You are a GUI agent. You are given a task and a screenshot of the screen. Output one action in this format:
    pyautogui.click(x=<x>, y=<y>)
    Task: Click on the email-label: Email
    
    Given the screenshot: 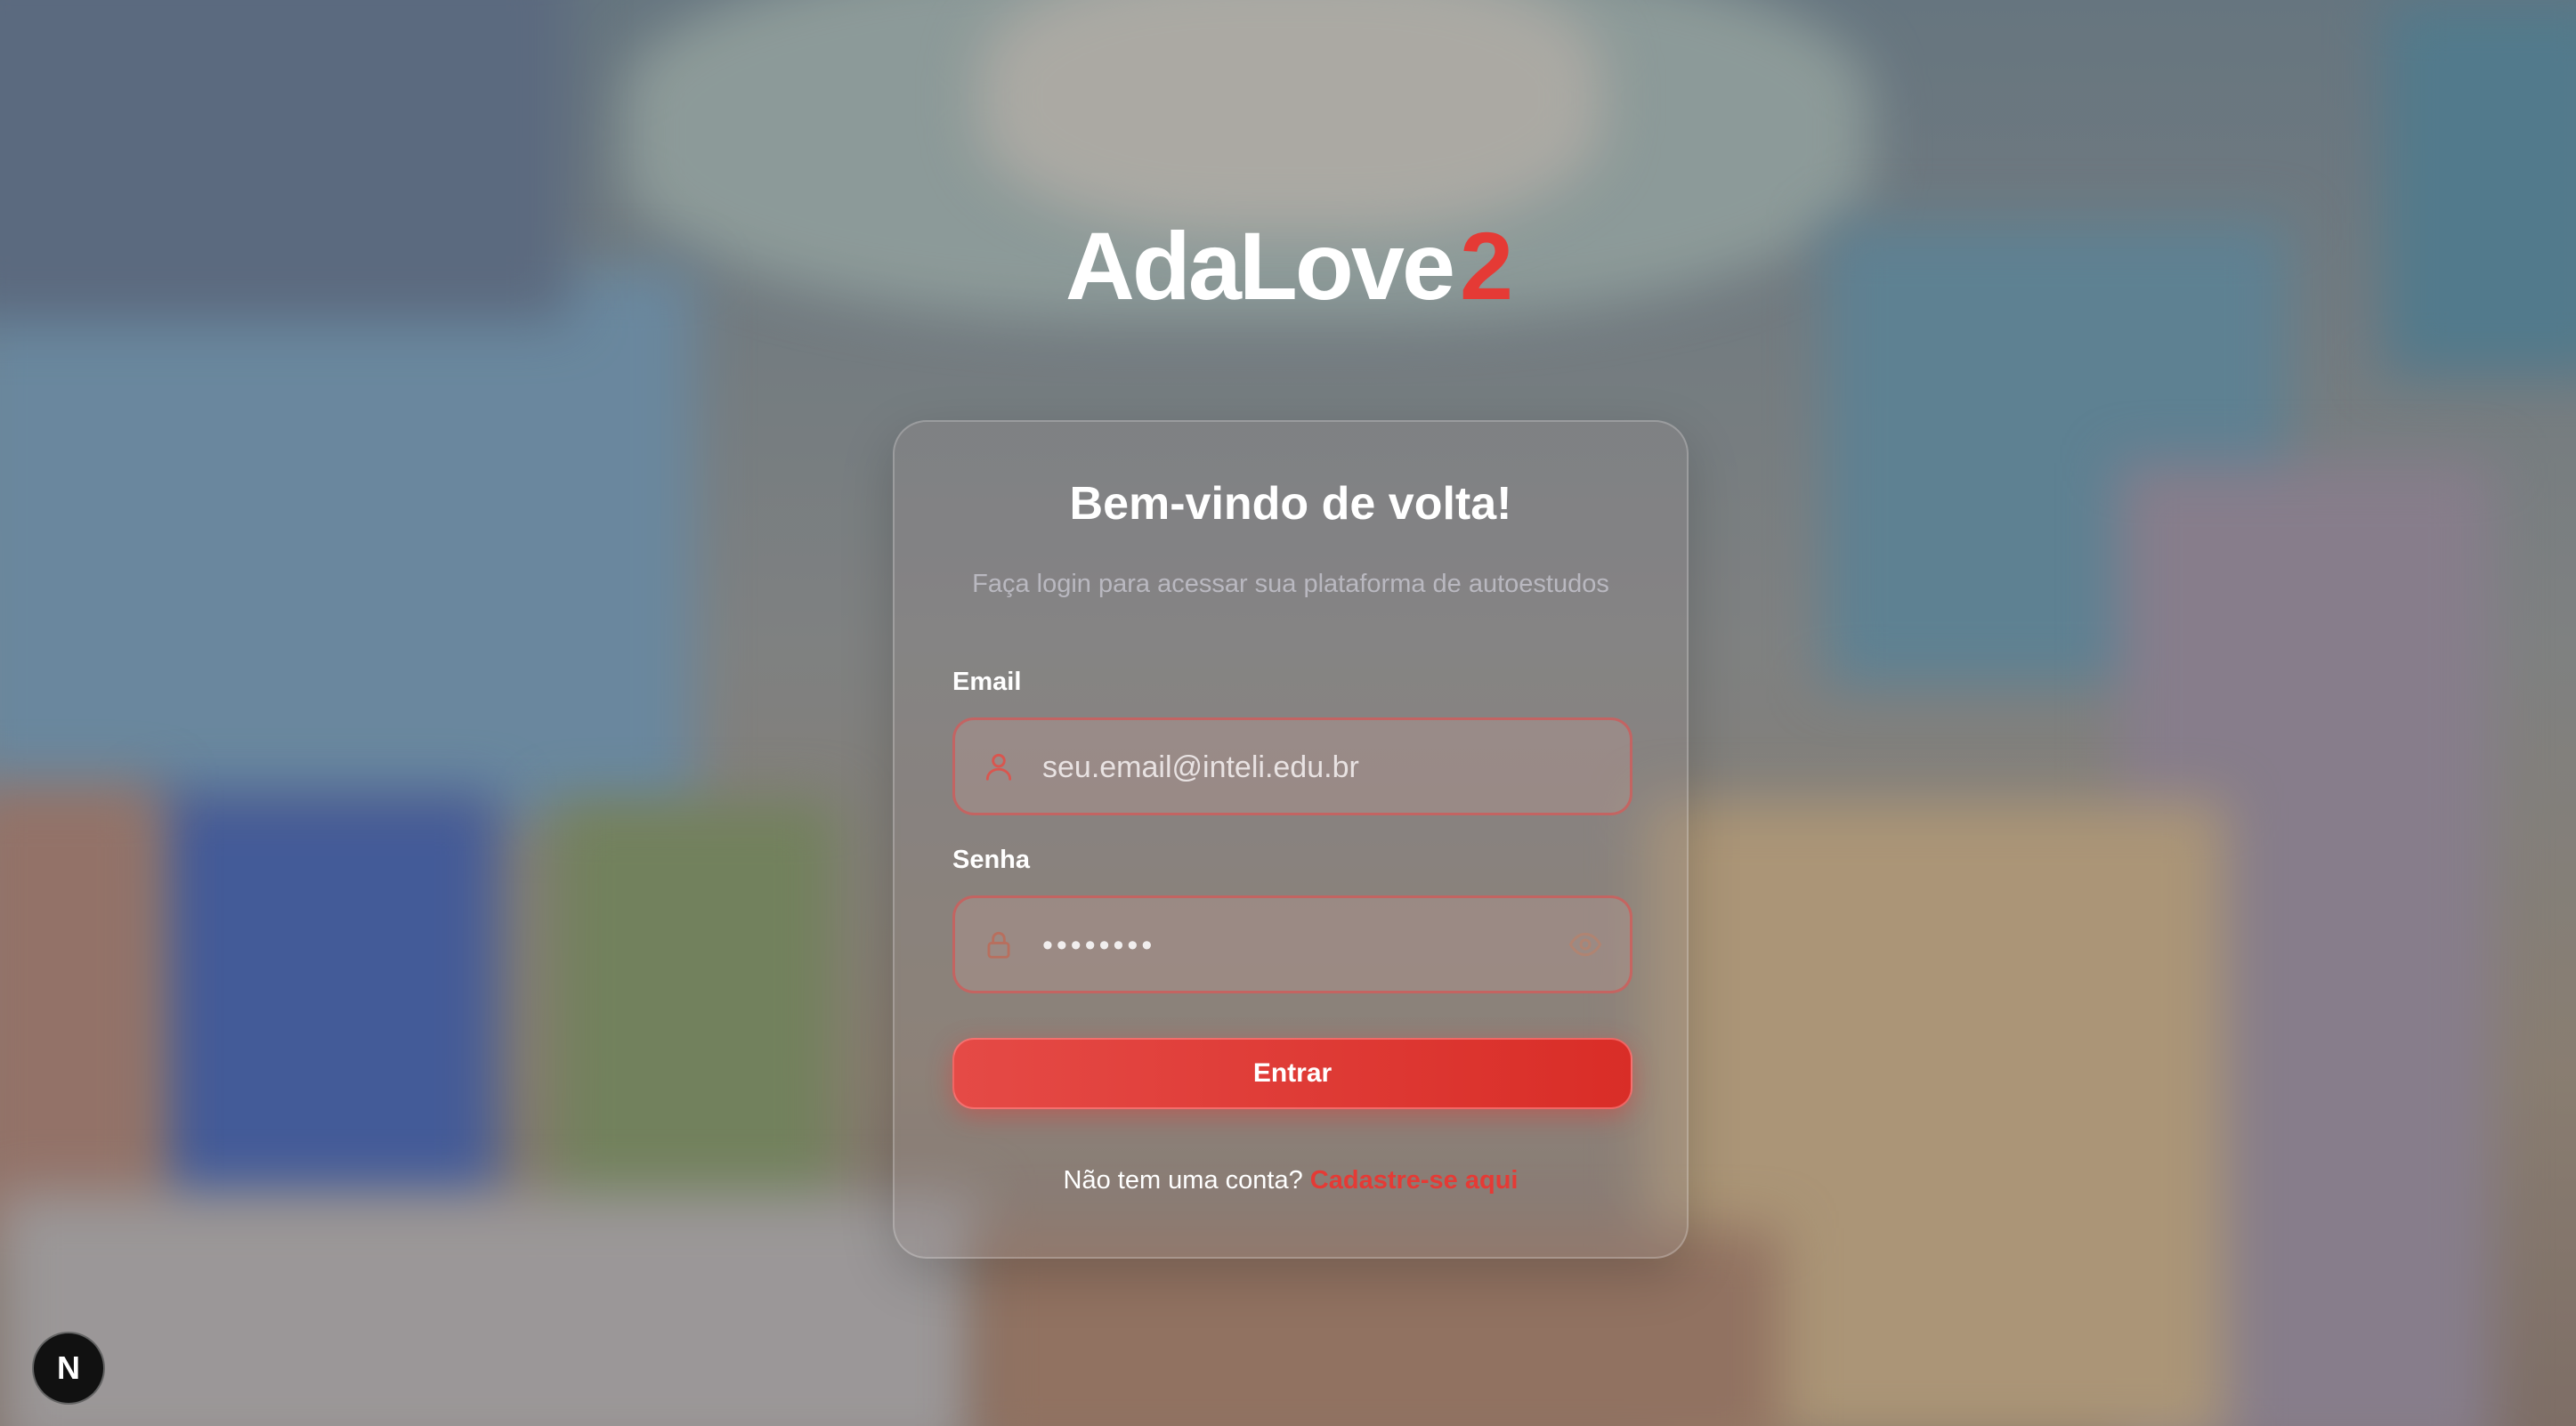 What is the action you would take?
    pyautogui.click(x=987, y=682)
    